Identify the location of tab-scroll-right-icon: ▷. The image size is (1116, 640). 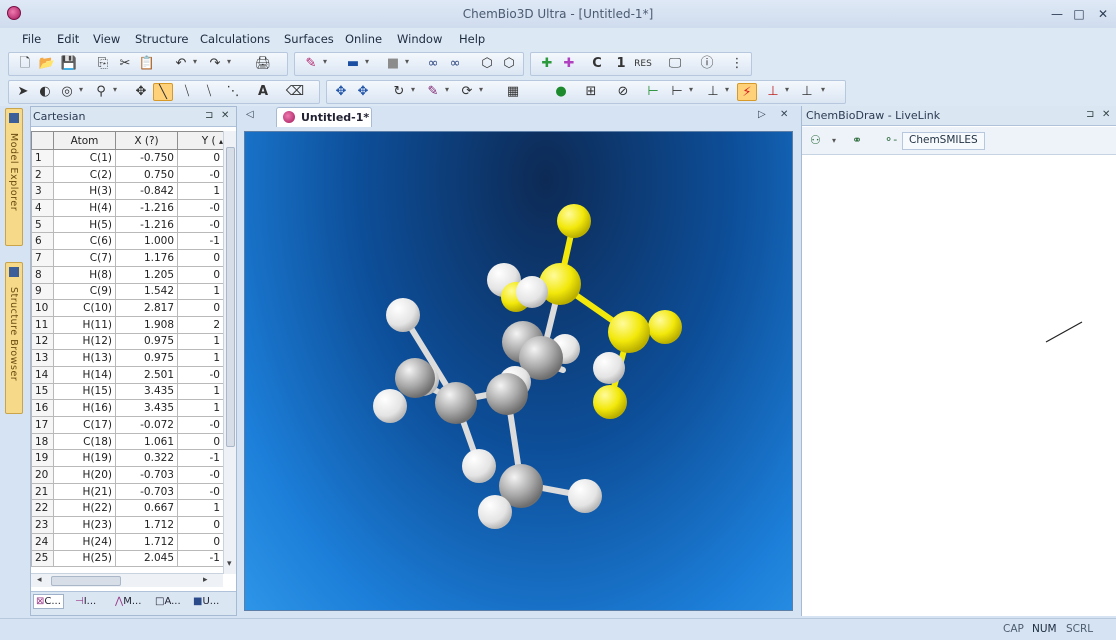
(762, 114).